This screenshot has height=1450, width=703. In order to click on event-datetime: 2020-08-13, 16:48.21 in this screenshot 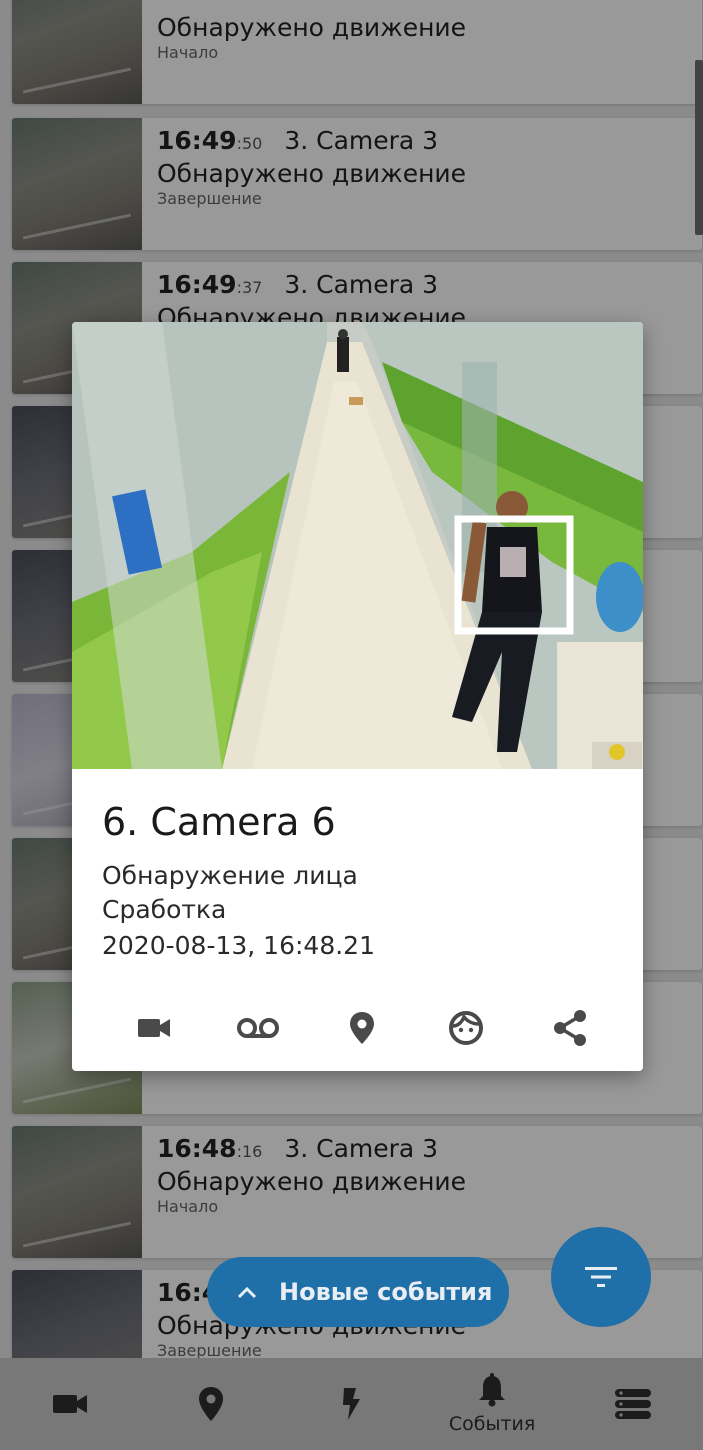, I will do `click(238, 945)`.